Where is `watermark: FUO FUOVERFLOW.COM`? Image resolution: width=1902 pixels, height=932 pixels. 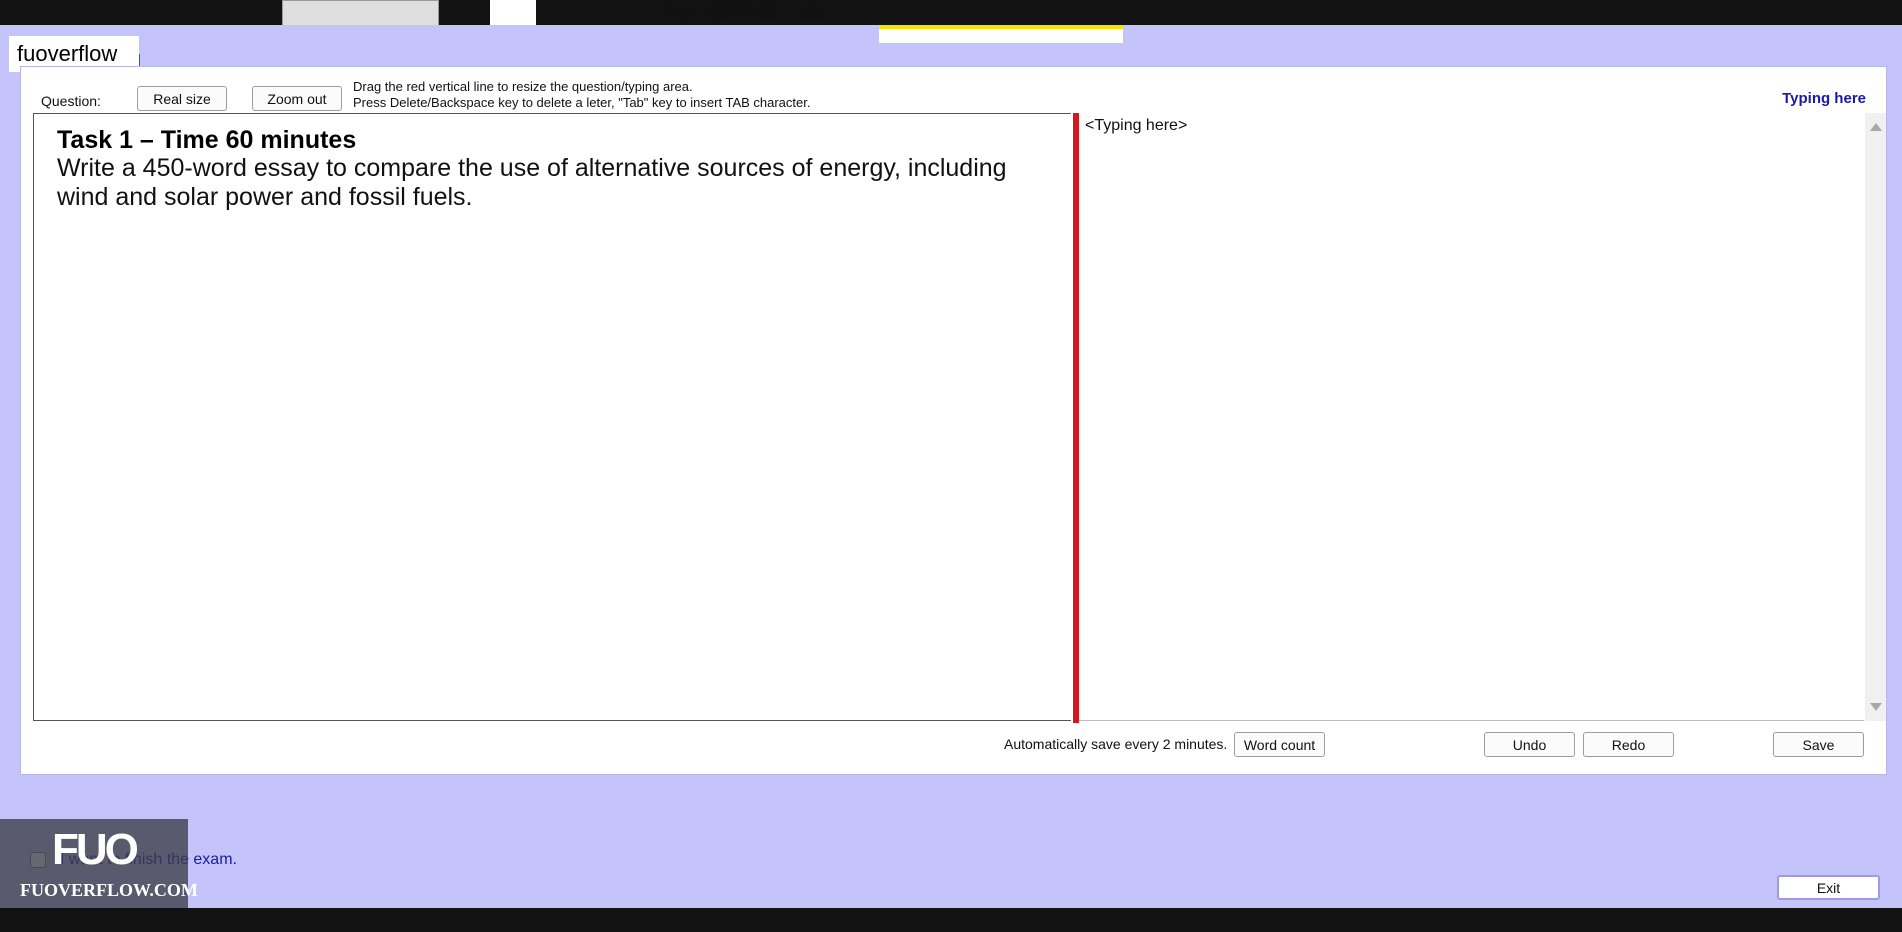 watermark: FUO FUOVERFLOW.COM is located at coordinates (99, 863).